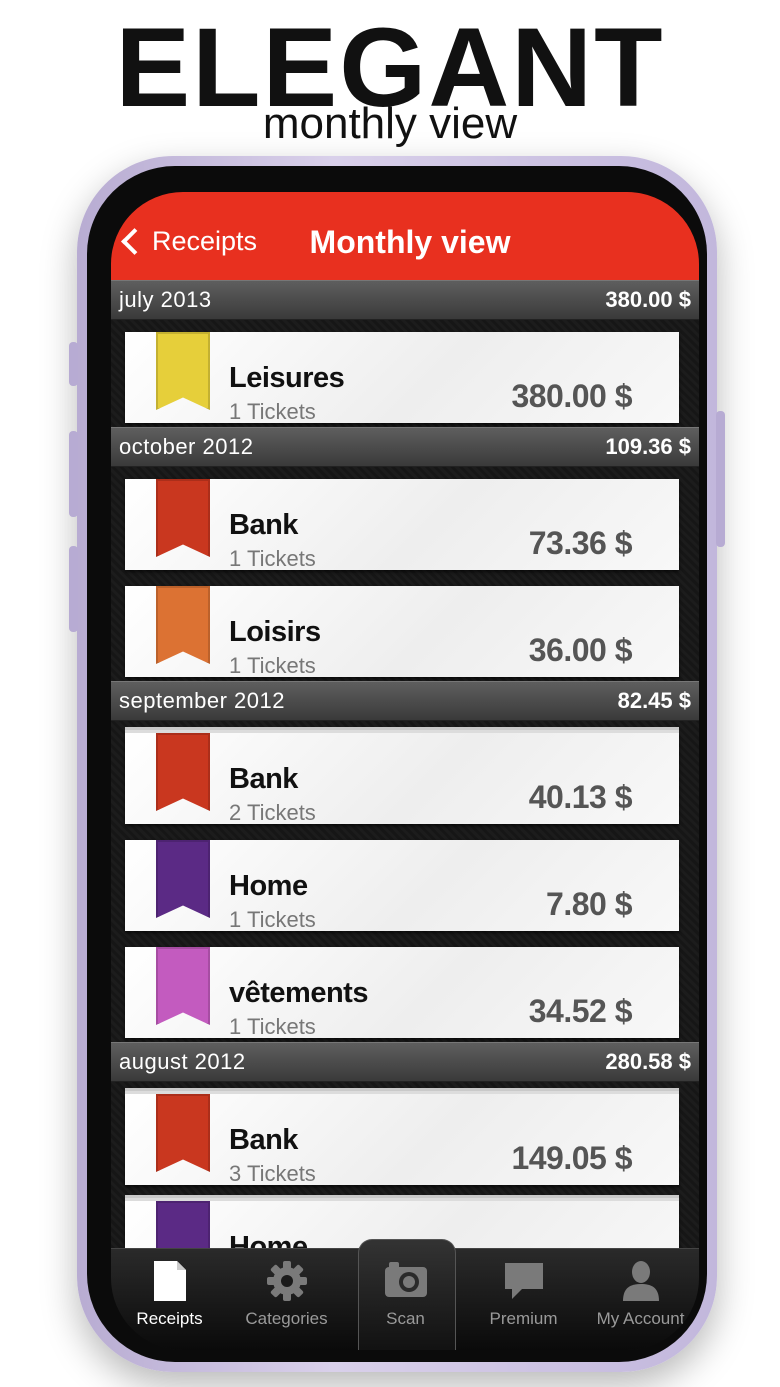 Image resolution: width=780 pixels, height=1387 pixels. I want to click on receipt-category-row: Home 1 Tickets 7.80 $, so click(405, 881).